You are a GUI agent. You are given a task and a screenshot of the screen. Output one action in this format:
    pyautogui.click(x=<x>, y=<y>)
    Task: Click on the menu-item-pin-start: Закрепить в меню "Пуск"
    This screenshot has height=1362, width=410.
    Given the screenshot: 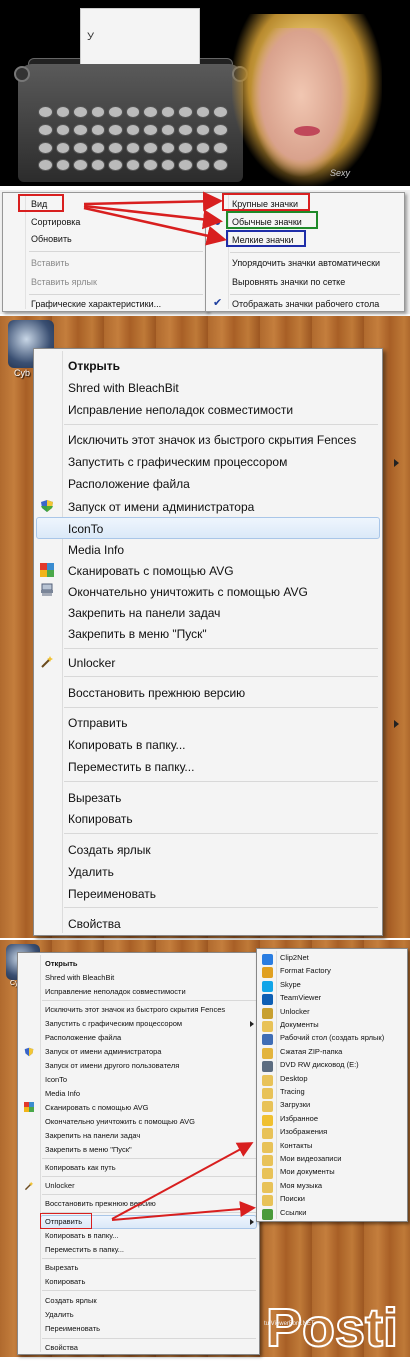 What is the action you would take?
    pyautogui.click(x=137, y=634)
    